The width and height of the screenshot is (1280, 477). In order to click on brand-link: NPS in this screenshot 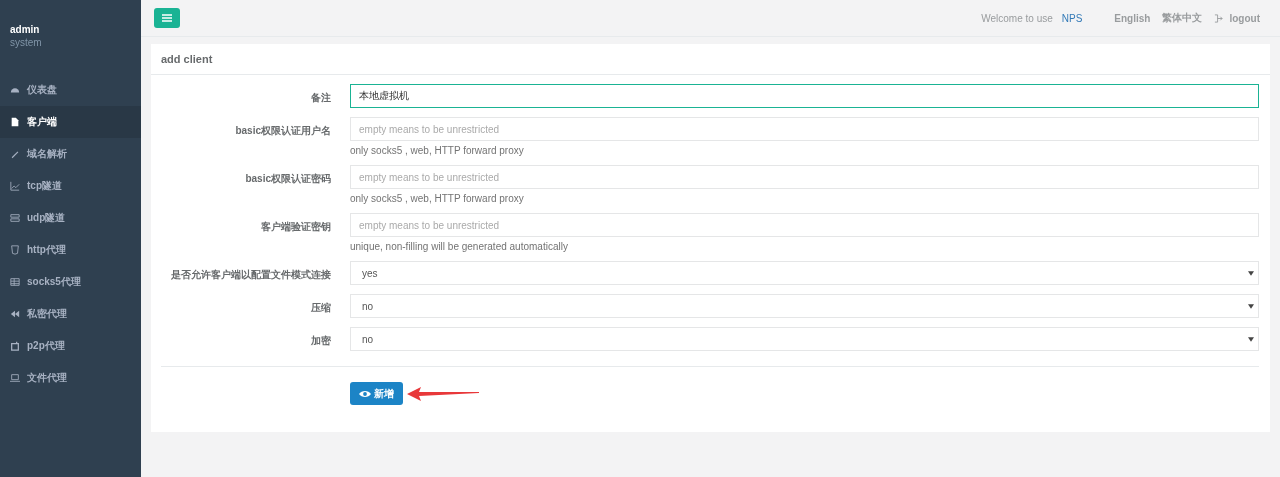, I will do `click(1072, 18)`.